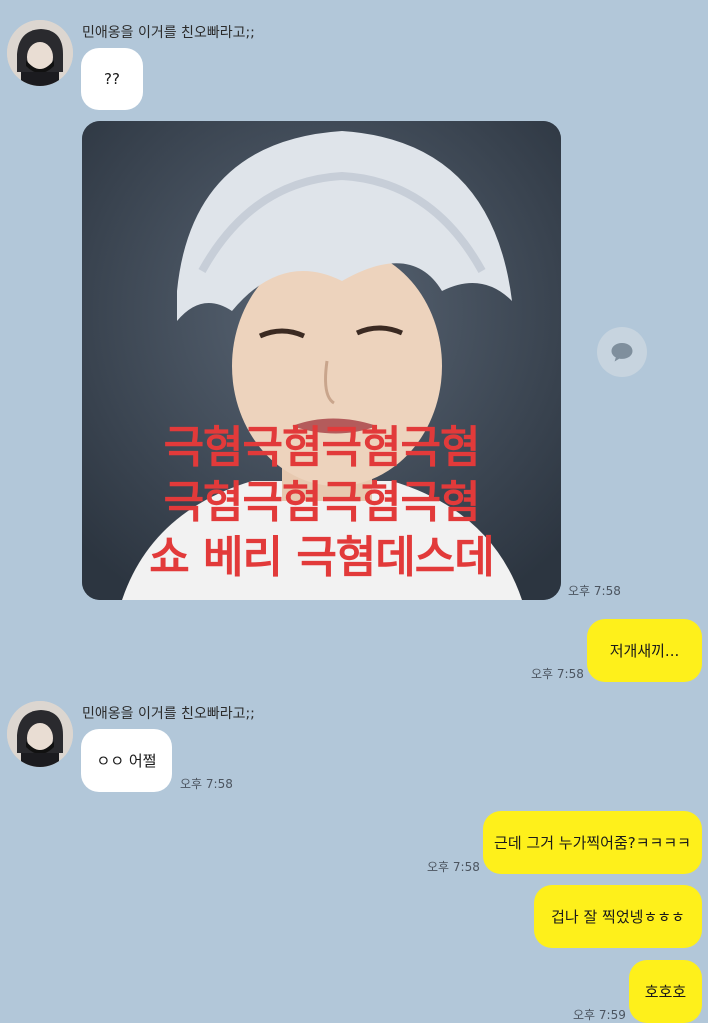 This screenshot has height=1023, width=708. I want to click on message-bubble: ㅇㅇ 어쩔, so click(126, 760).